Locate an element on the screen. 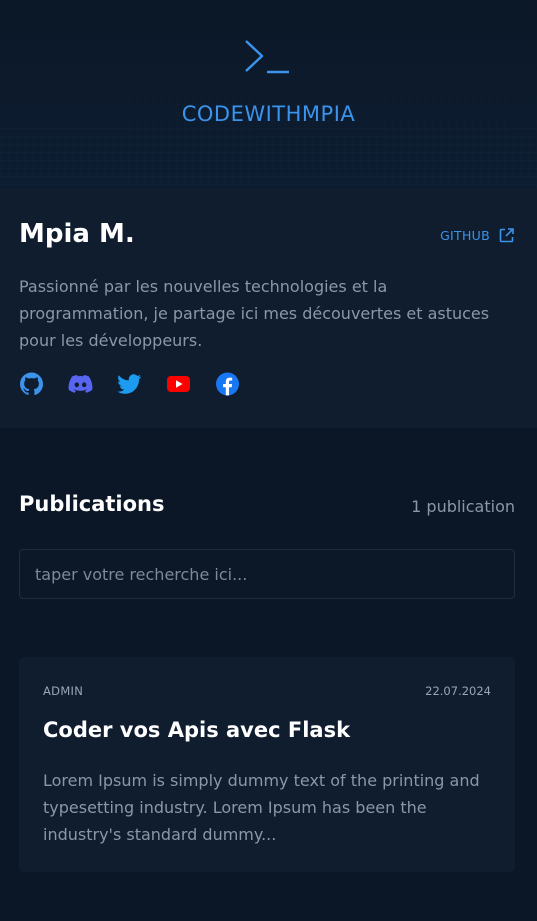 The width and height of the screenshot is (537, 921). terminal-icon is located at coordinates (267, 57).